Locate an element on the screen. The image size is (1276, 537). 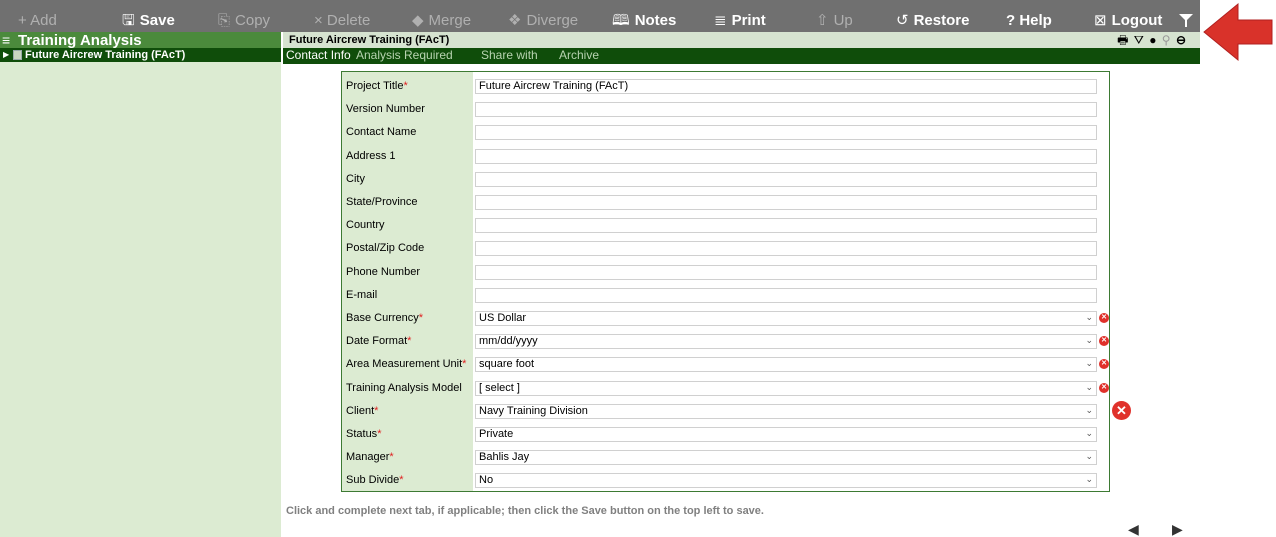
annotation-arrow-icon is located at coordinates (1238, 32).